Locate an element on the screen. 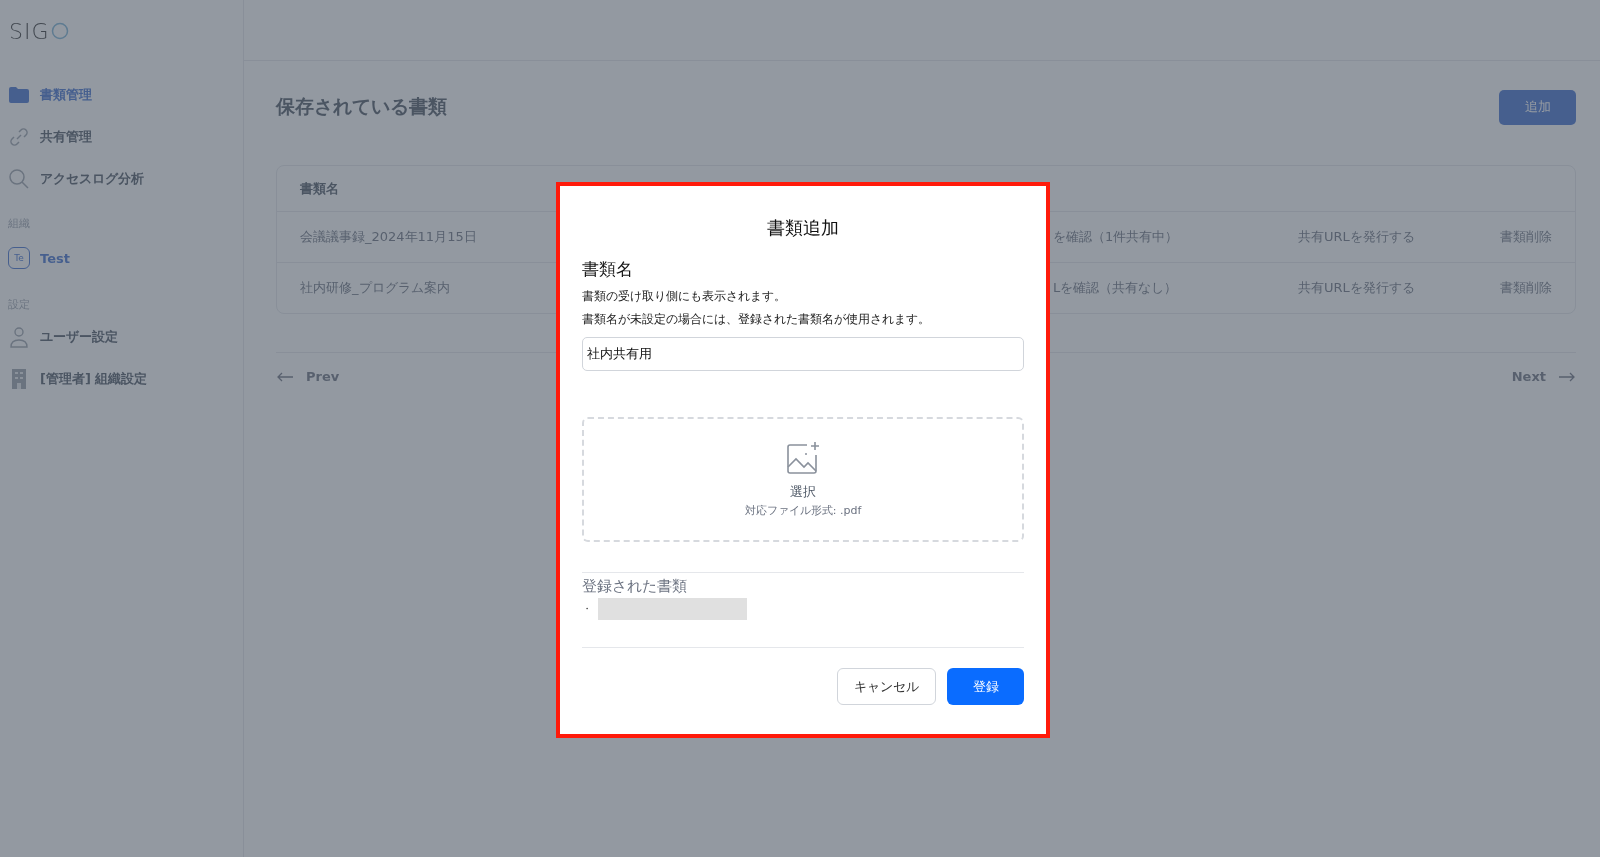 This screenshot has width=1600, height=857. user-icon is located at coordinates (19, 337).